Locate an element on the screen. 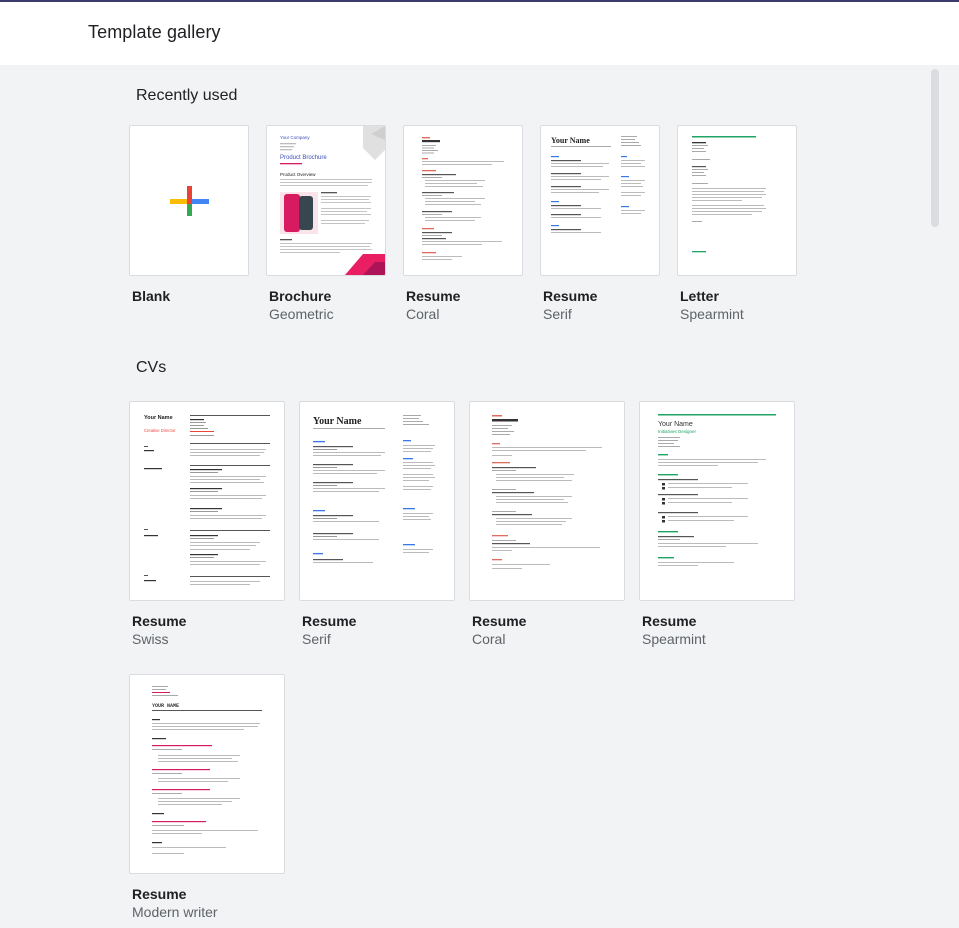 The width and height of the screenshot is (959, 928). template-card-letter-spearmint: Letter Spearmint is located at coordinates (737, 225).